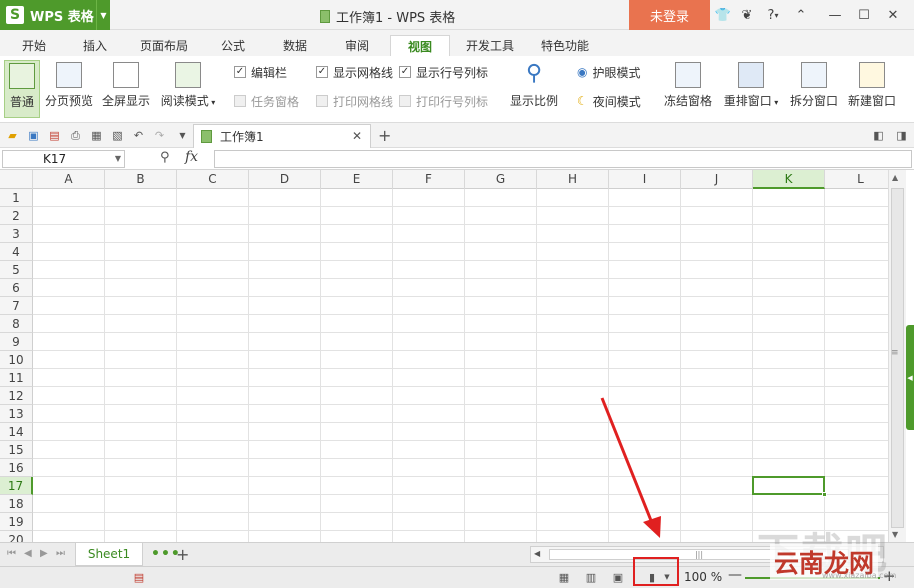 Image resolution: width=914 pixels, height=588 pixels. I want to click on row-header: 2, so click(16, 216).